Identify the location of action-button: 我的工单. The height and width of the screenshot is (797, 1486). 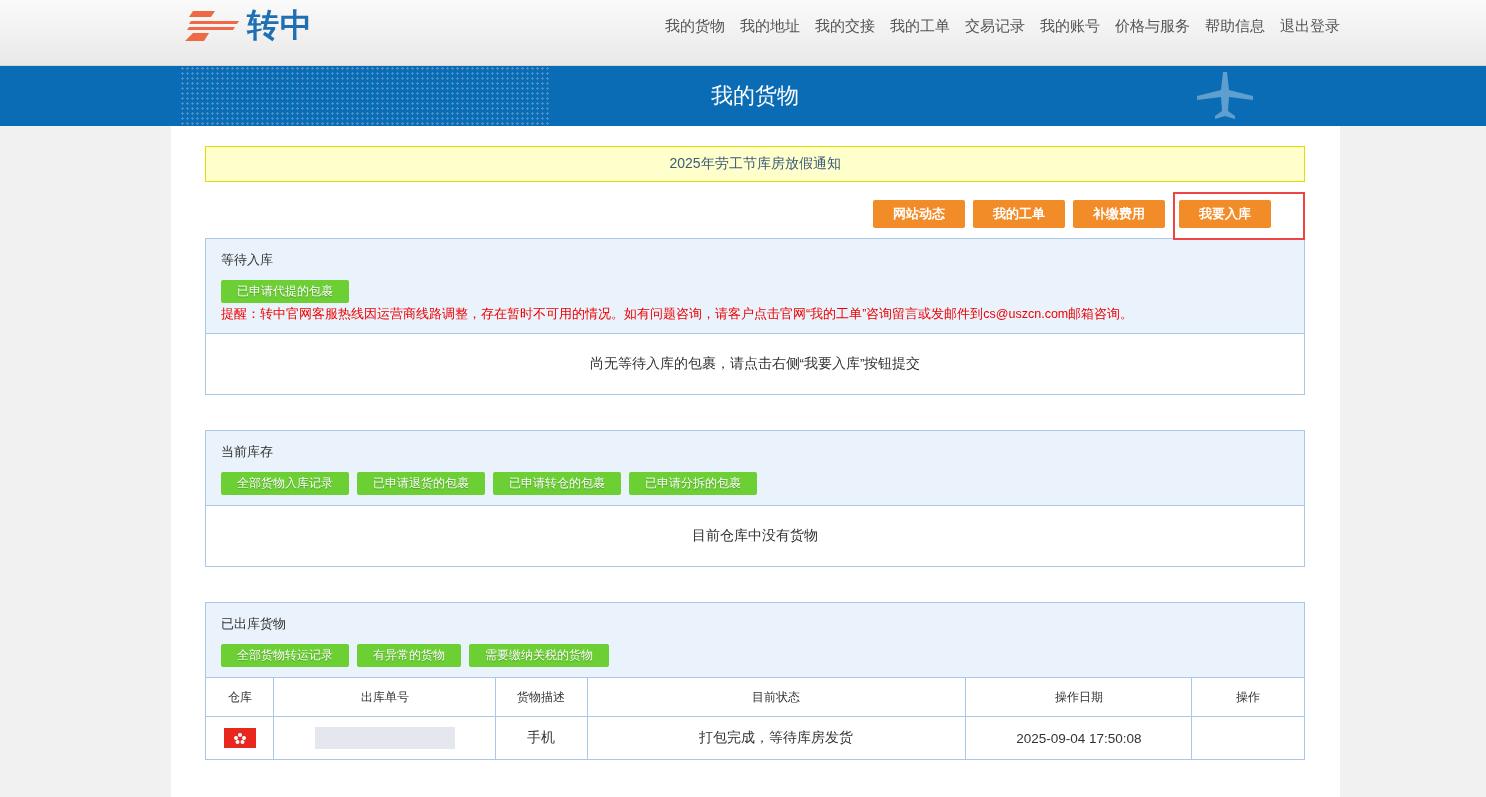
(1019, 214).